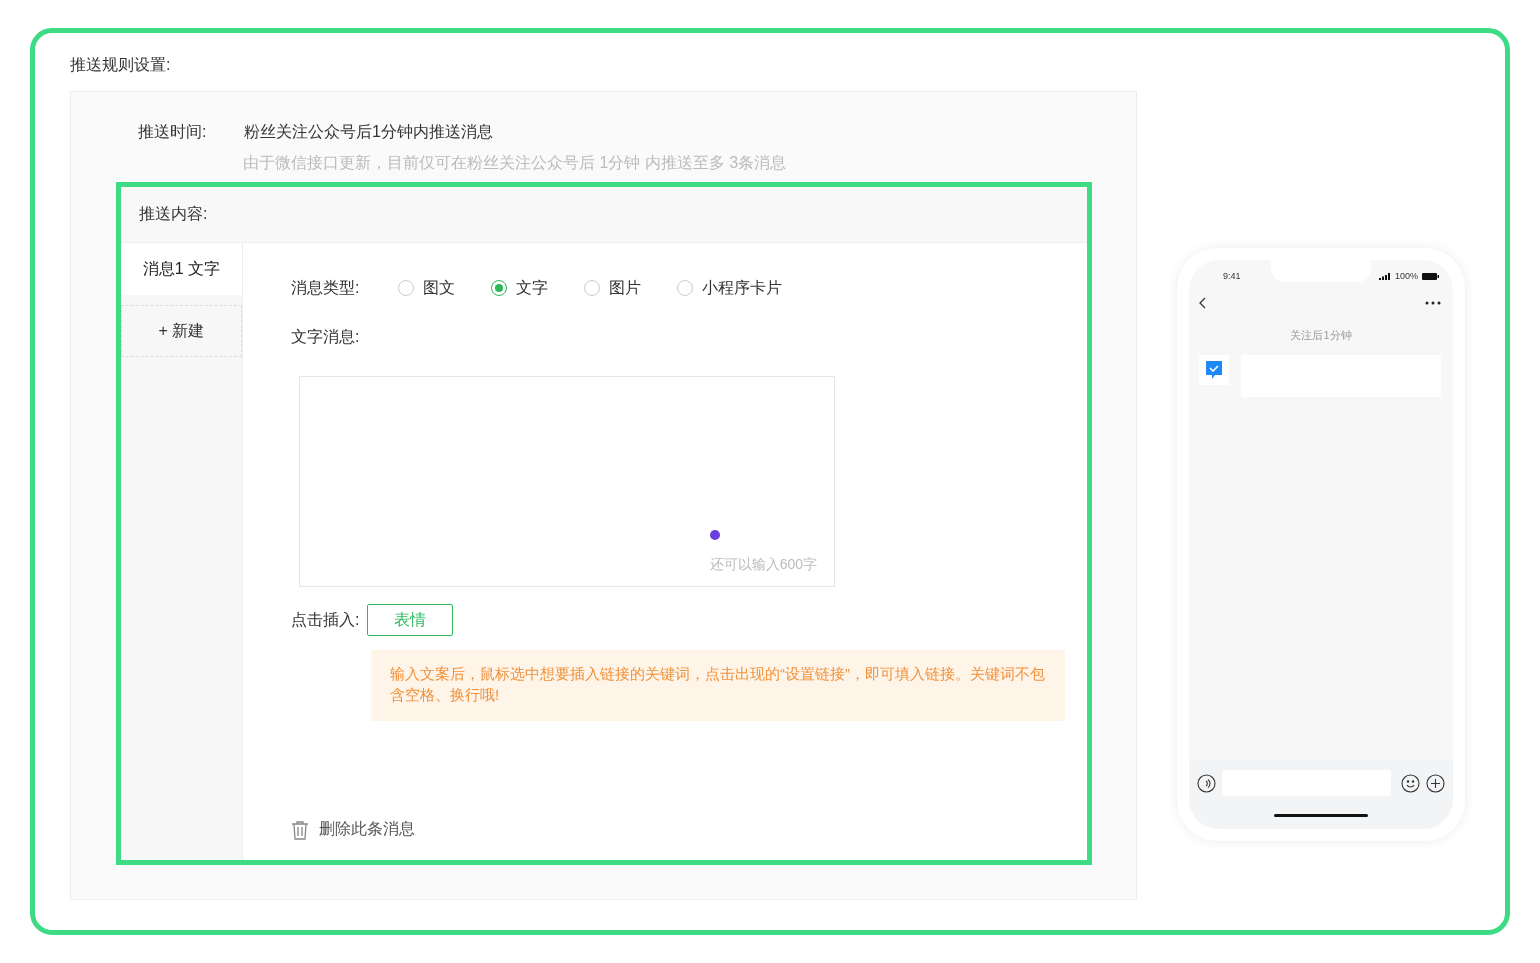 The image size is (1540, 963). What do you see at coordinates (173, 132) in the screenshot?
I see `push-time-label: 推送时间:` at bounding box center [173, 132].